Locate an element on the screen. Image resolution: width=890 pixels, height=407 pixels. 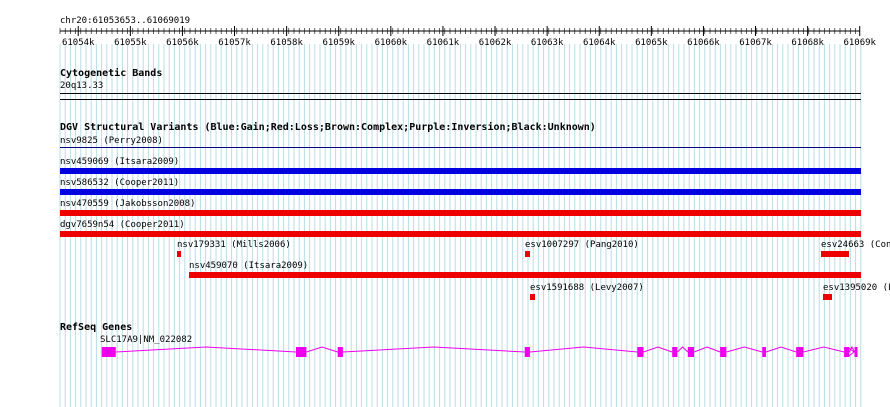
ruler-tick-label: 61062k is located at coordinates (495, 43).